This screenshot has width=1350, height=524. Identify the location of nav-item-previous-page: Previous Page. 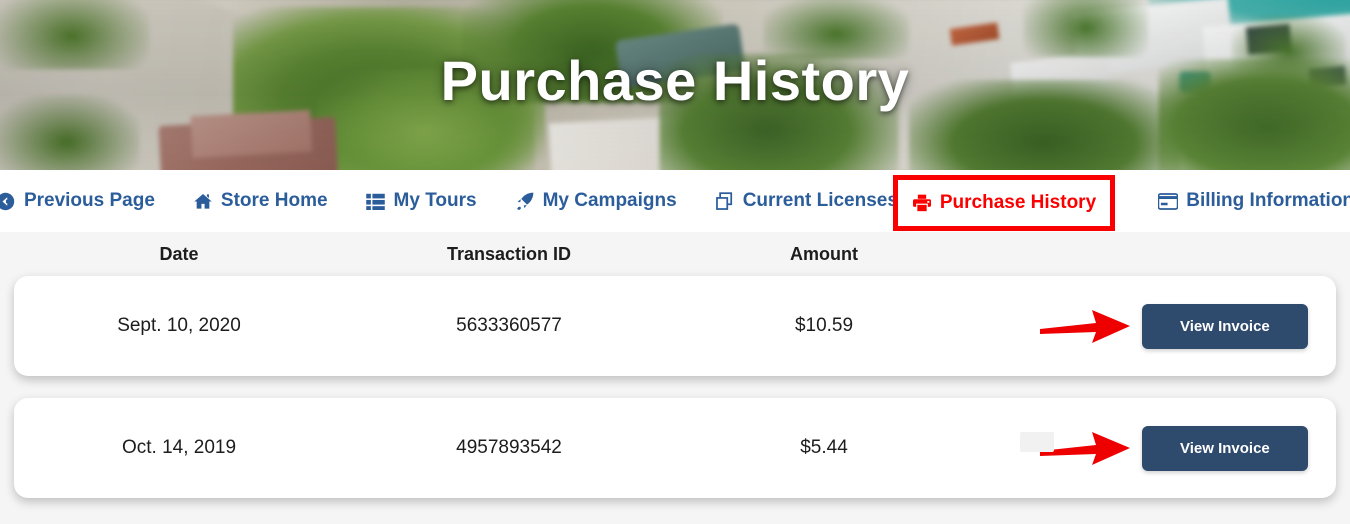
(87, 201).